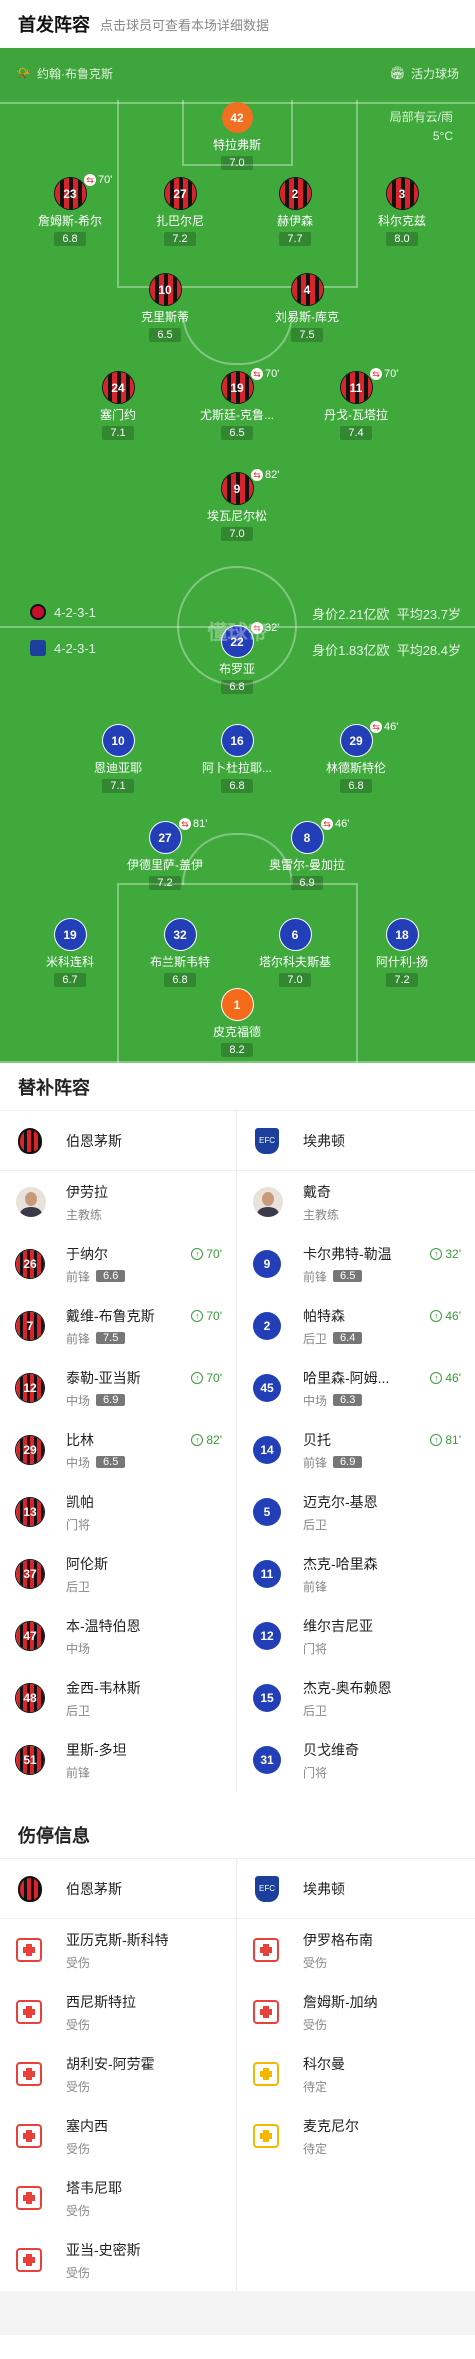 The width and height of the screenshot is (475, 2359). Describe the element at coordinates (118, 1889) in the screenshot. I see `injuries-home-team: 伯恩茅斯` at that location.